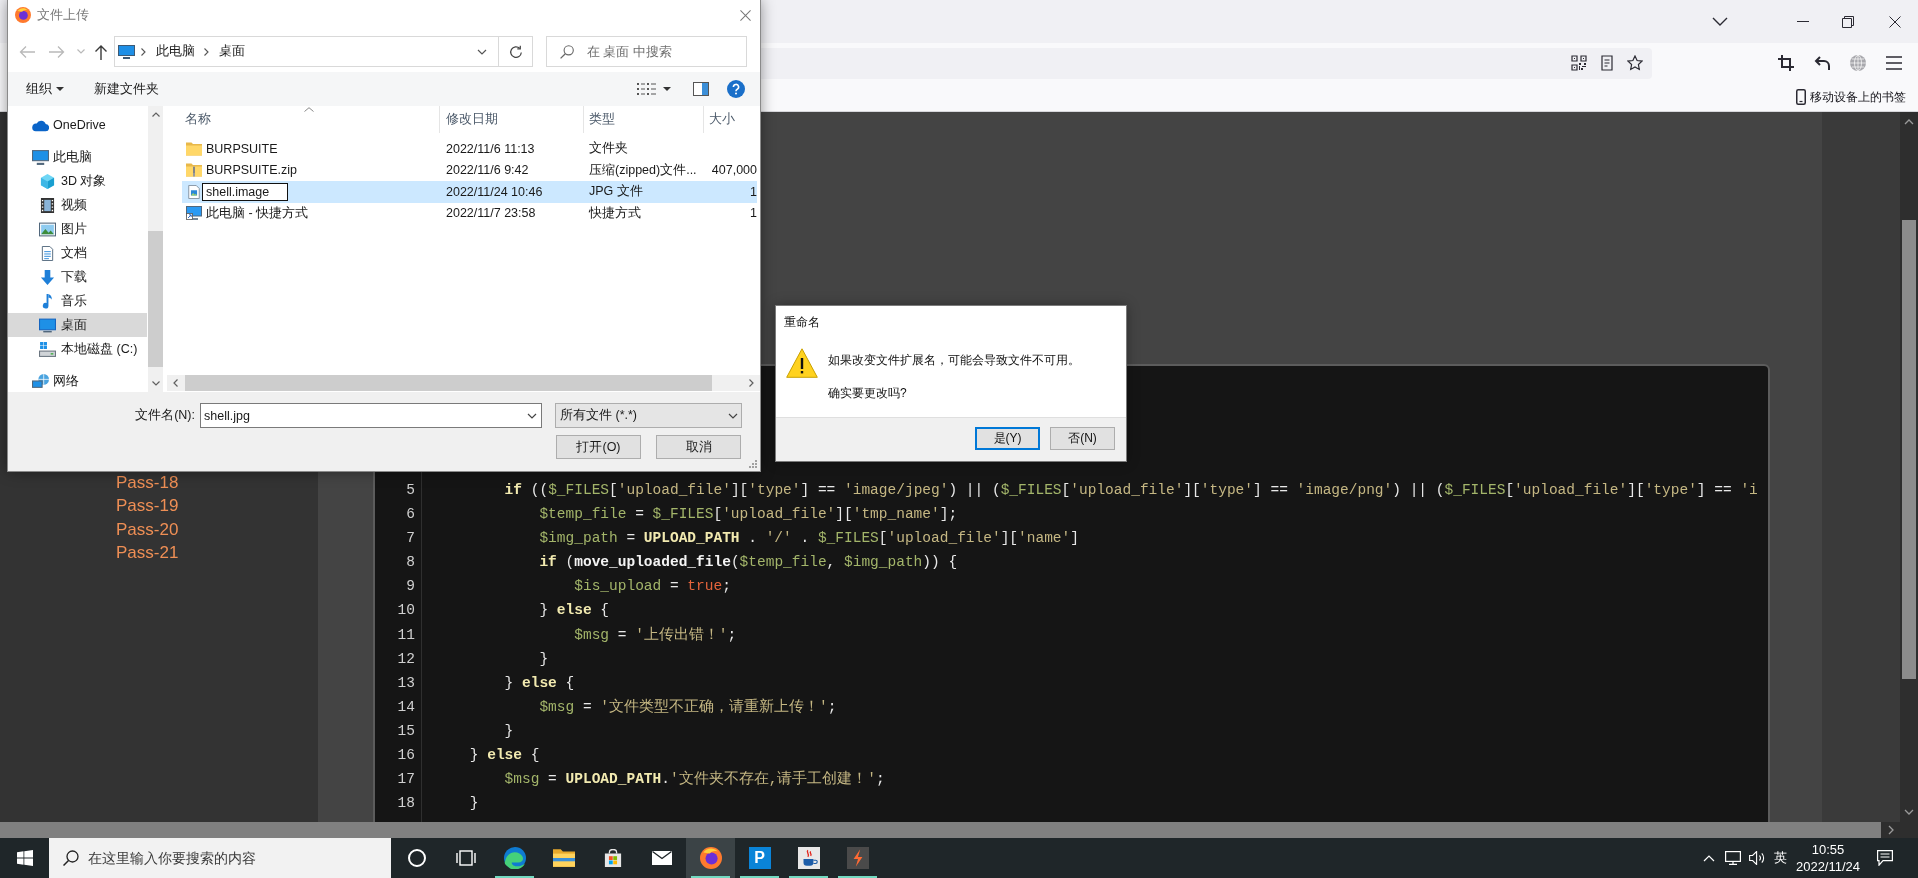 This screenshot has height=878, width=1918. What do you see at coordinates (77, 229) in the screenshot?
I see `nav-item: 图片` at bounding box center [77, 229].